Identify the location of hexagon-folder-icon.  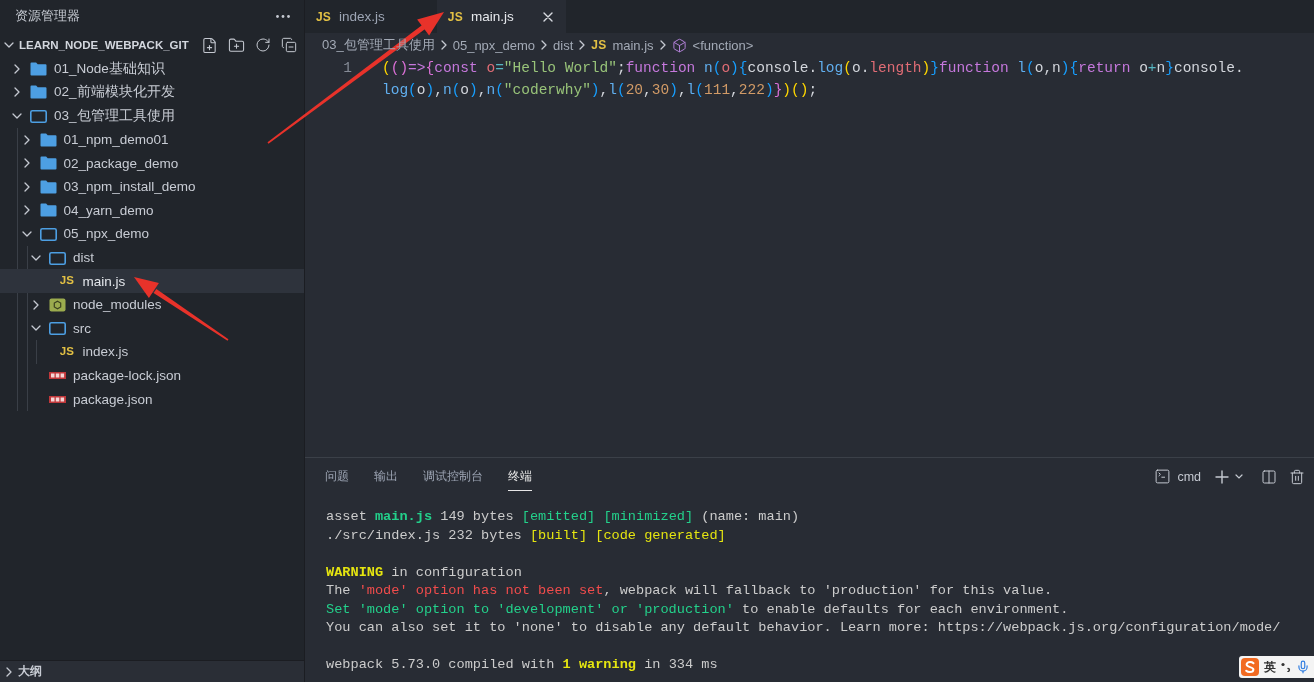
(57, 304).